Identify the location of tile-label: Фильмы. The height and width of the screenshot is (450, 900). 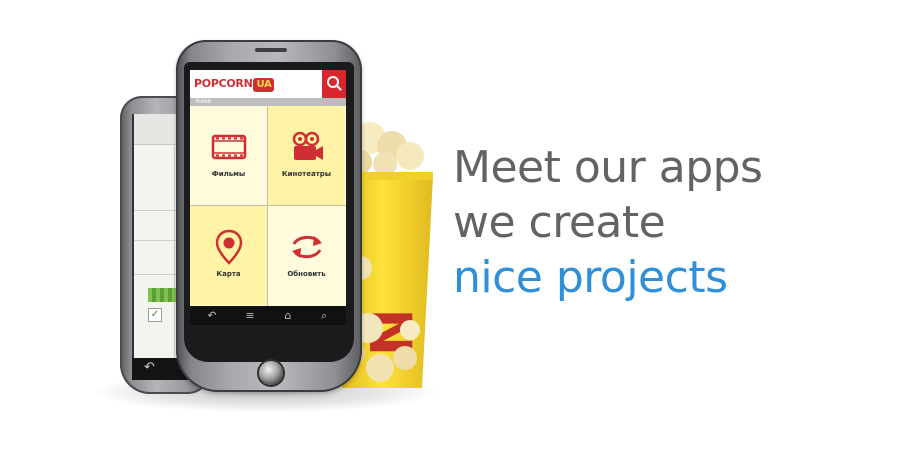
(228, 174).